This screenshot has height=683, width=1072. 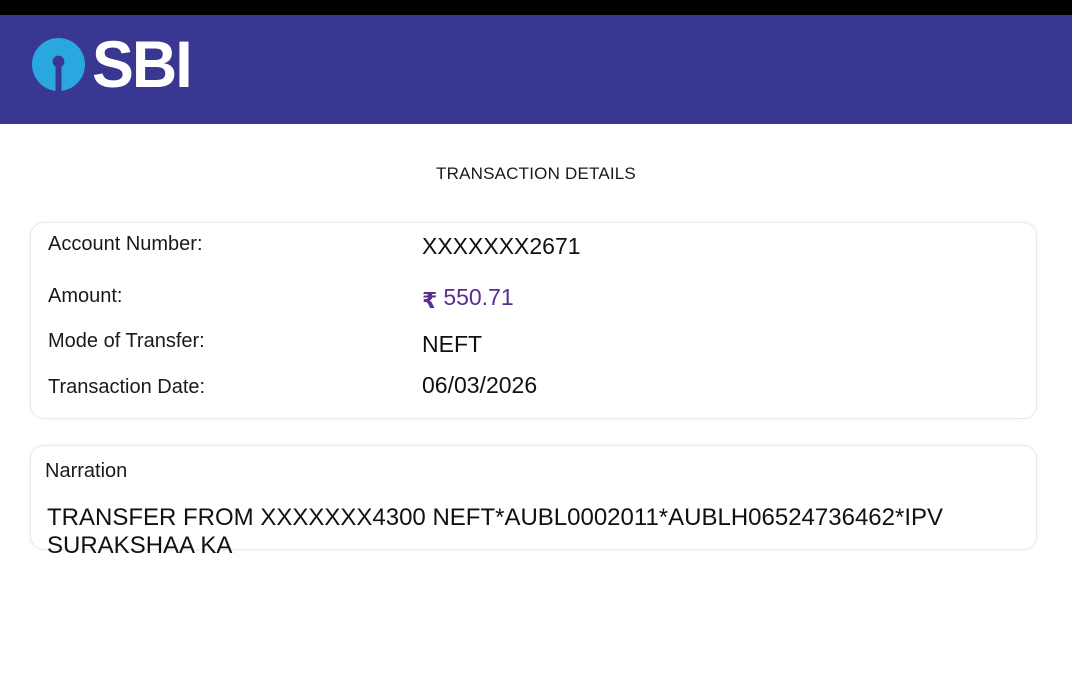 I want to click on status-strip, so click(x=536, y=7).